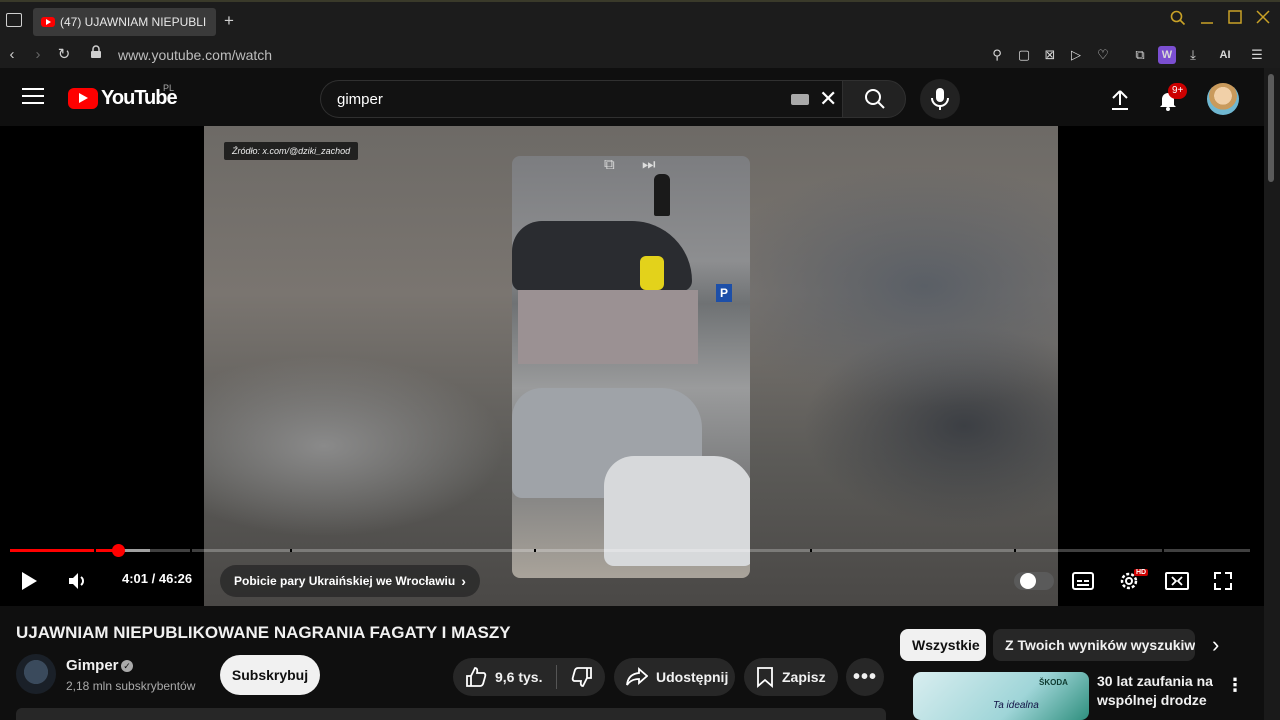 This screenshot has width=1280, height=720. What do you see at coordinates (48, 22) in the screenshot?
I see `youtube-favicon-icon` at bounding box center [48, 22].